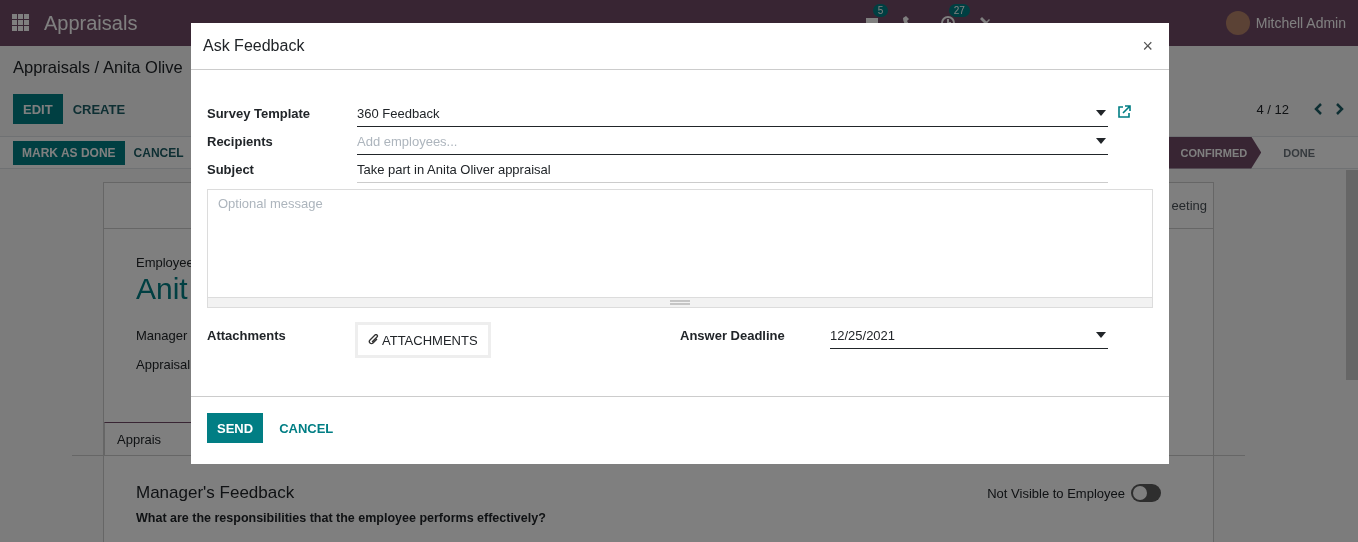  I want to click on section-title: Manager's Feedback, so click(215, 493).